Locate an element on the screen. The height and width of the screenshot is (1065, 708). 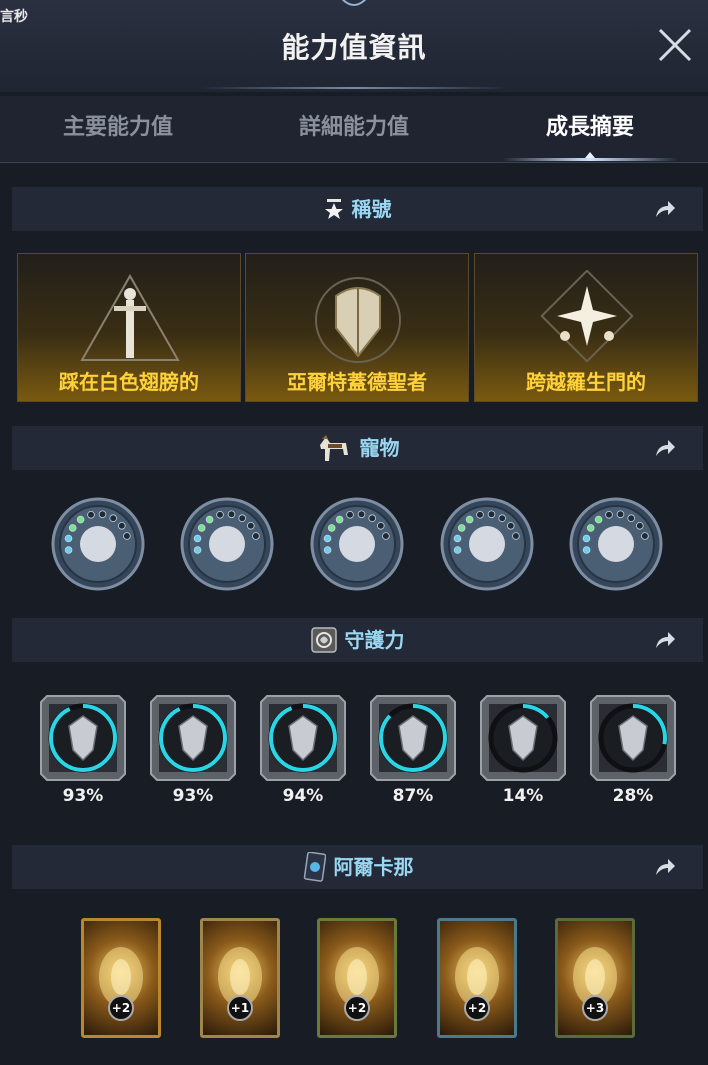
wolf-emblem-icon is located at coordinates (227, 544).